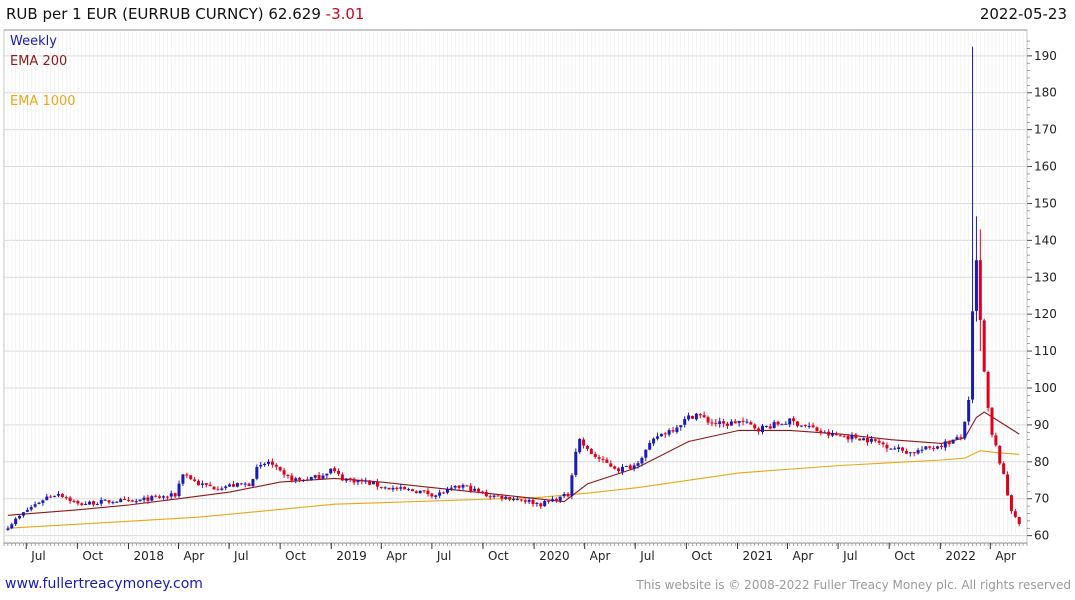 This screenshot has width=1075, height=600. What do you see at coordinates (1005, 556) in the screenshot?
I see `x-tick-label: Apr` at bounding box center [1005, 556].